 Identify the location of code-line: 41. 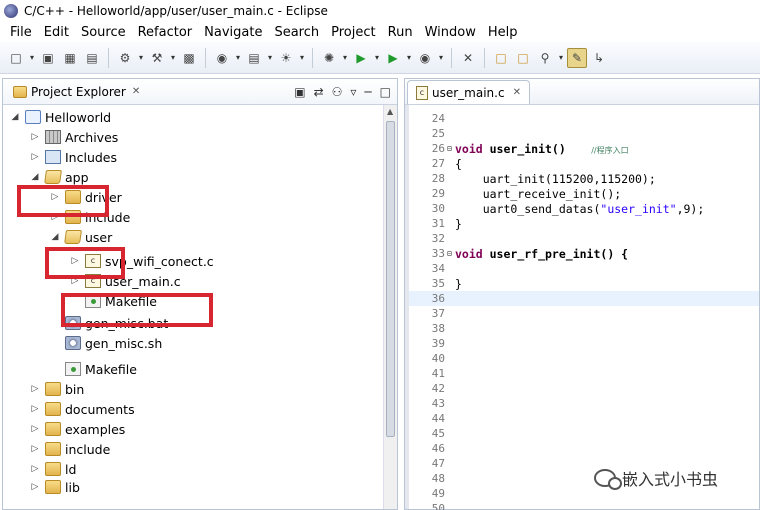
(584, 373).